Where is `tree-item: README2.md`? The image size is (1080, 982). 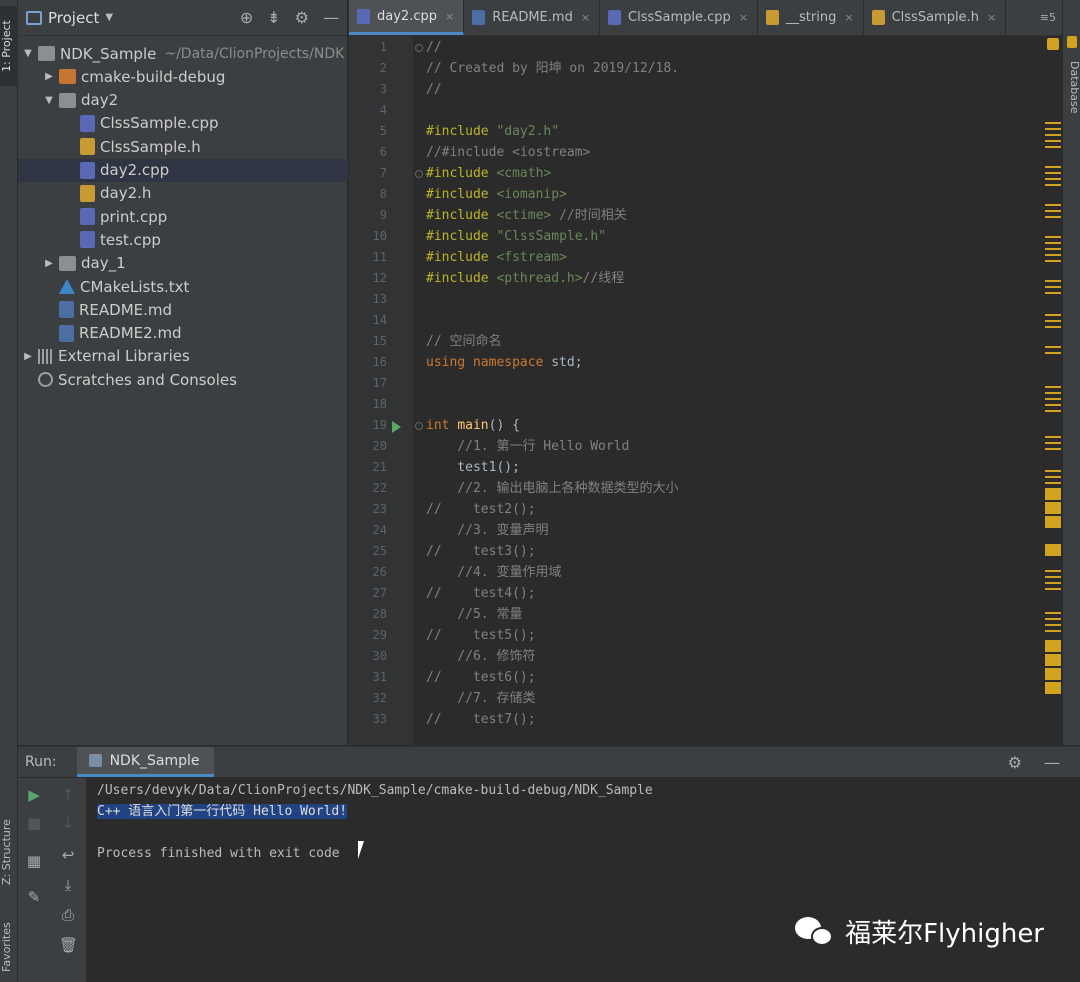 tree-item: README2.md is located at coordinates (183, 333).